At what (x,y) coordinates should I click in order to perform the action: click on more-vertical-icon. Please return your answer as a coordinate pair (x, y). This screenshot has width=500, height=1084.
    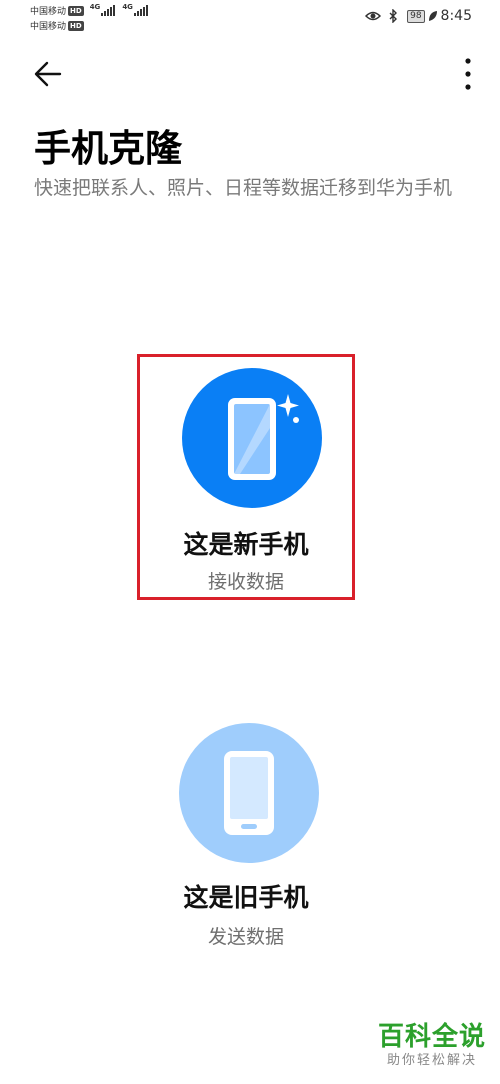
    Looking at the image, I should click on (468, 74).